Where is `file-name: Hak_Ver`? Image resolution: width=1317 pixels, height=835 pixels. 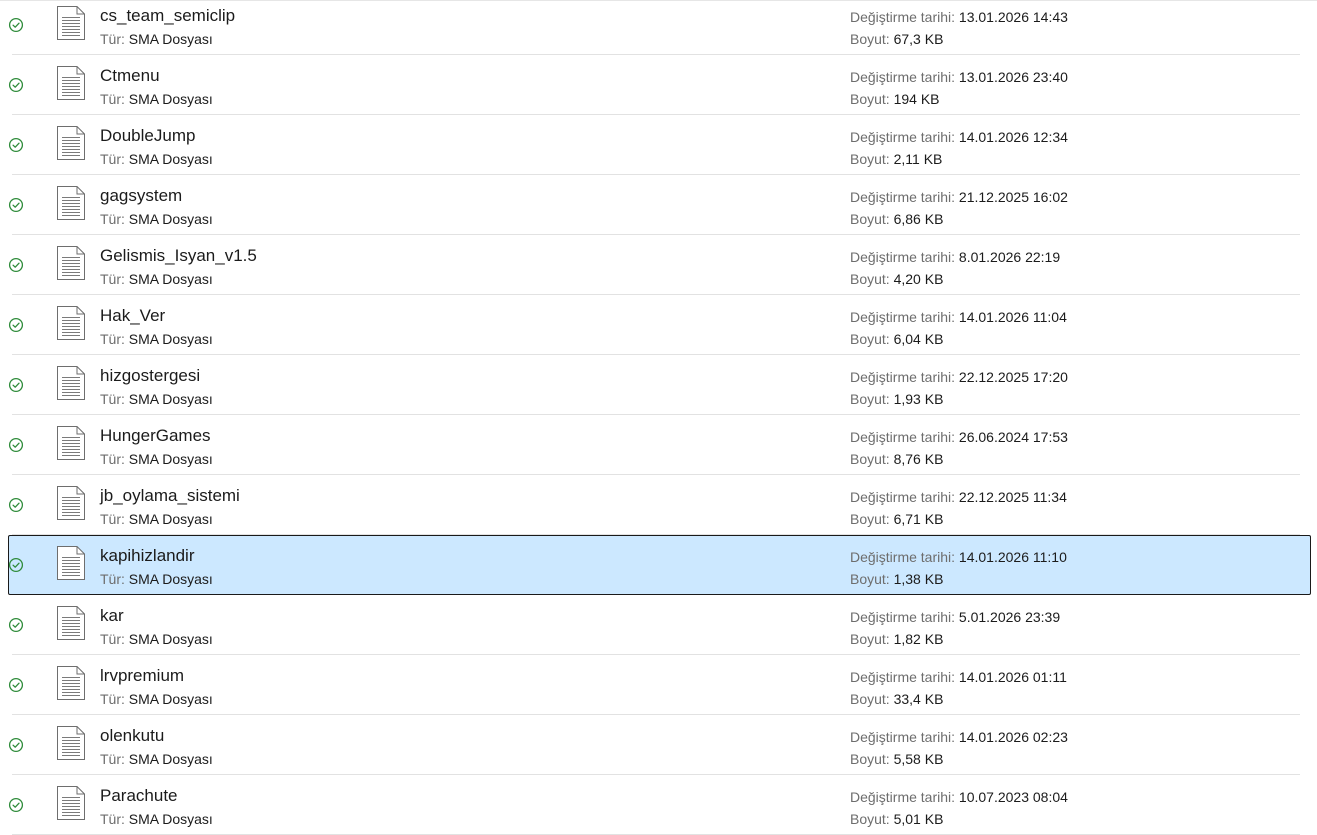 file-name: Hak_Ver is located at coordinates (132, 316).